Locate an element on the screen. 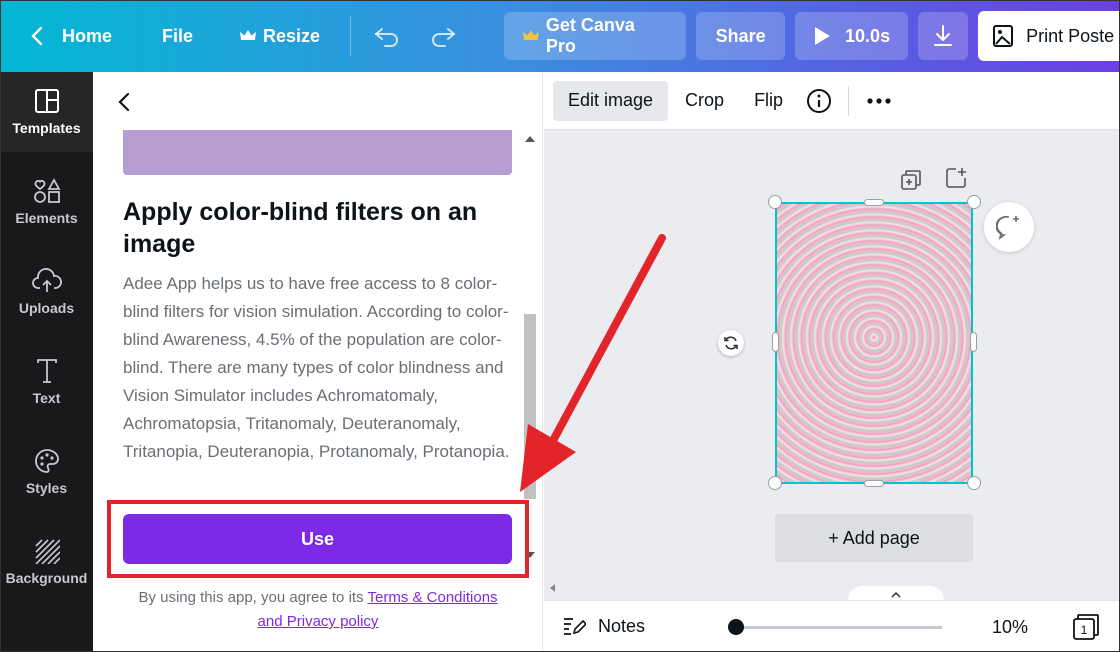 The width and height of the screenshot is (1120, 652). more-options-button is located at coordinates (879, 101).